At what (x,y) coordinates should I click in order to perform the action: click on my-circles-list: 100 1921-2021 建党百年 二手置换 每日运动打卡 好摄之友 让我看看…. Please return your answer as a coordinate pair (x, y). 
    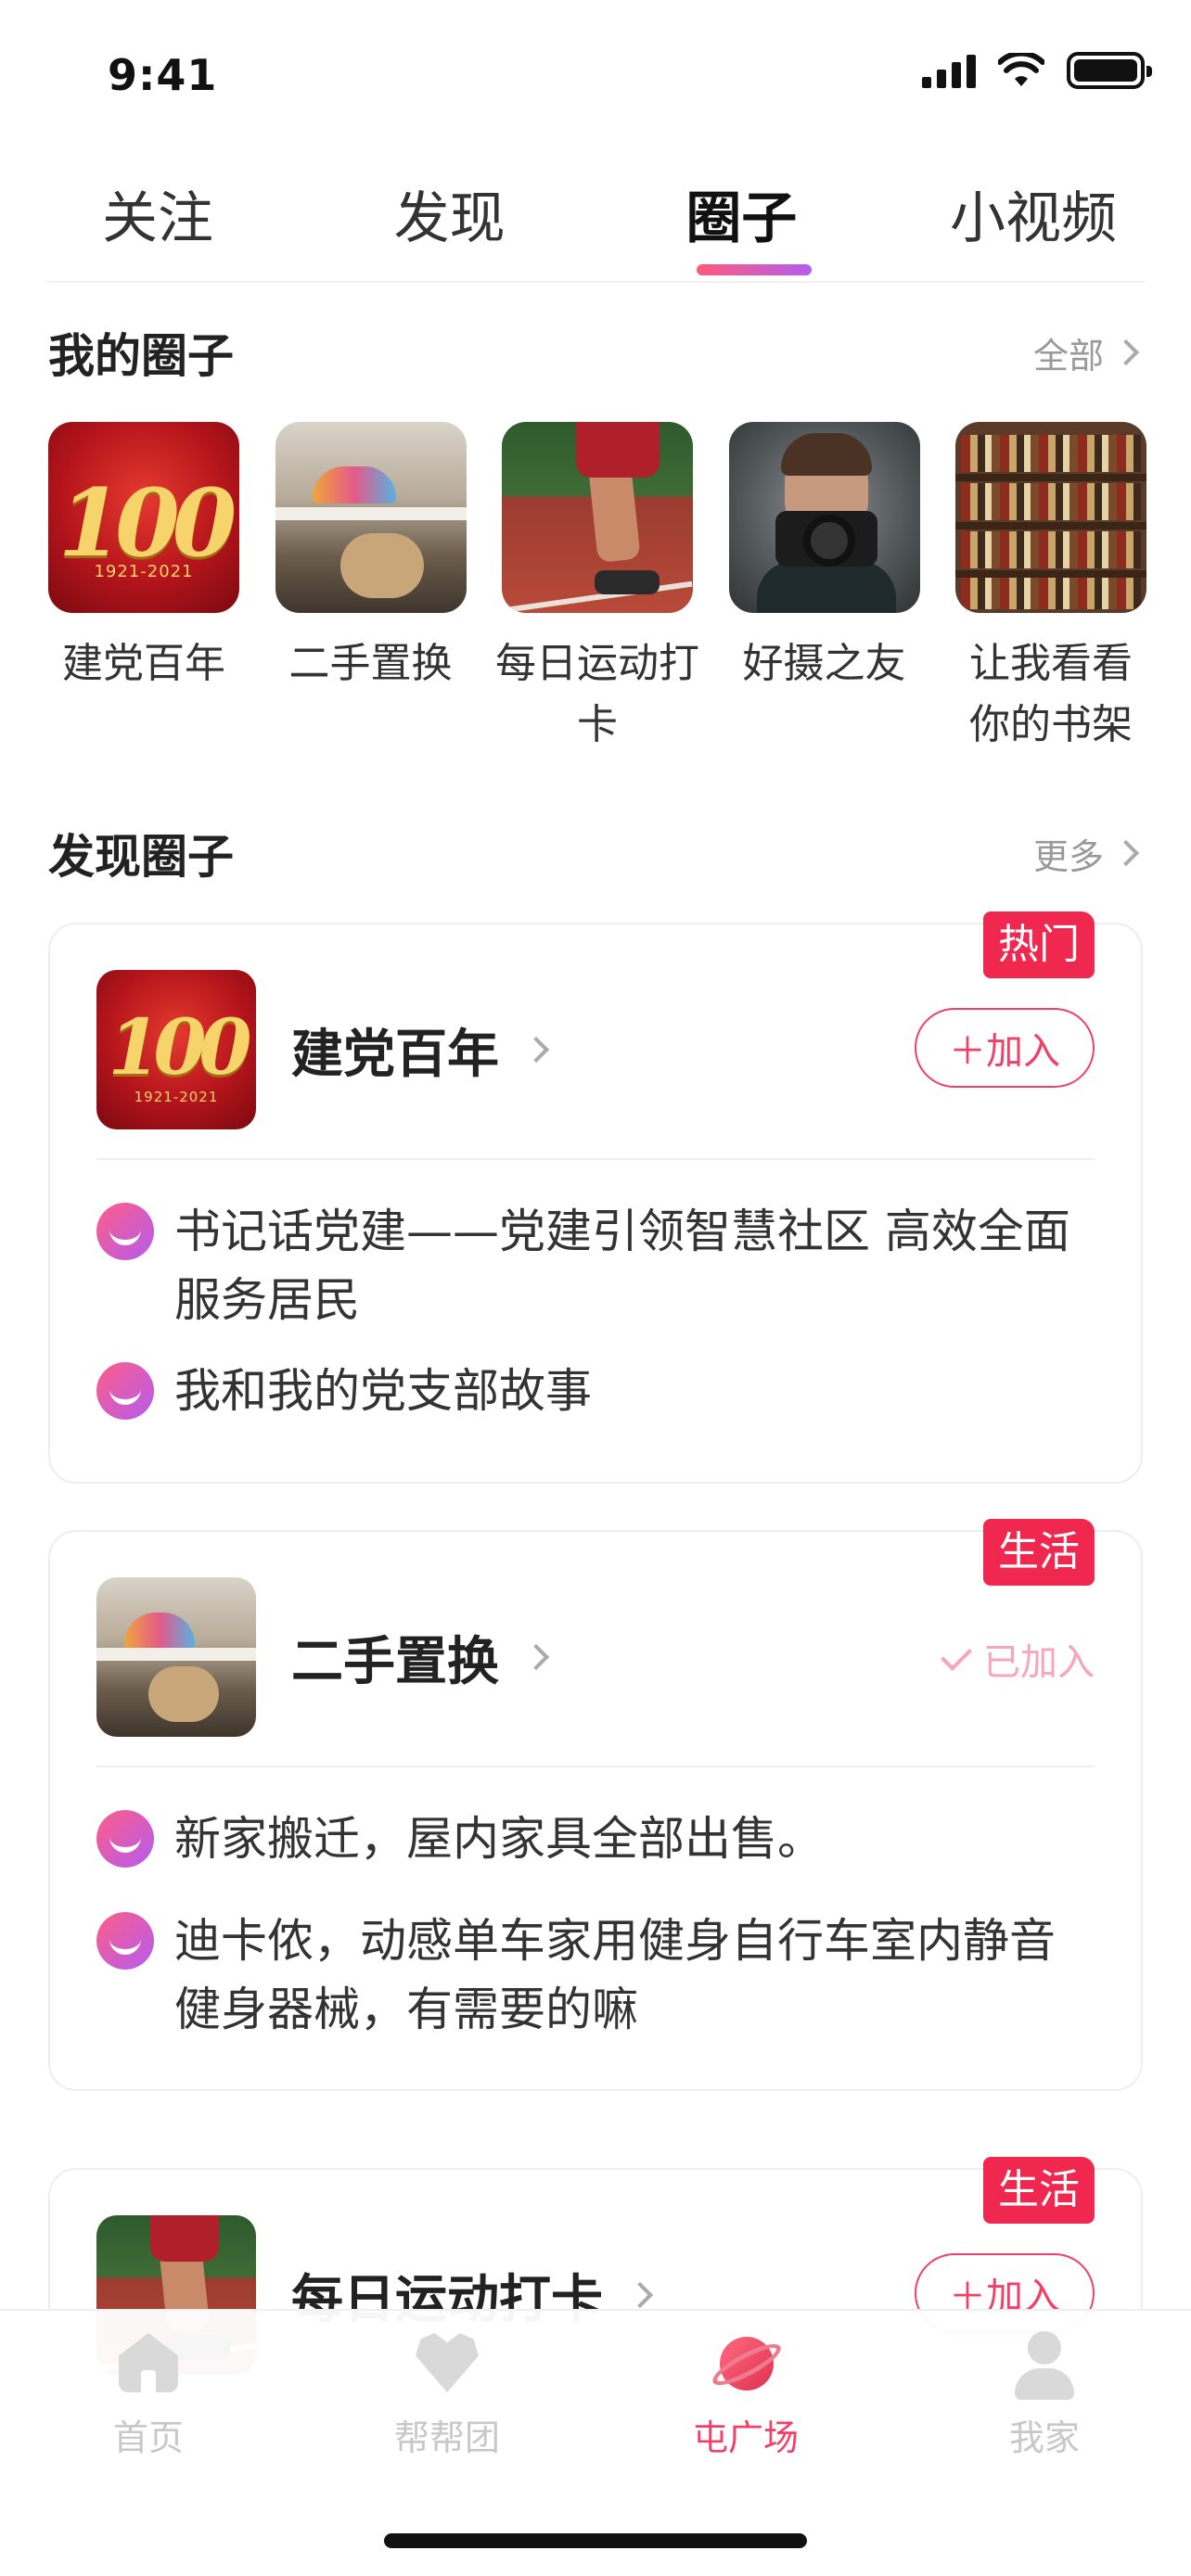
    Looking at the image, I should click on (597, 589).